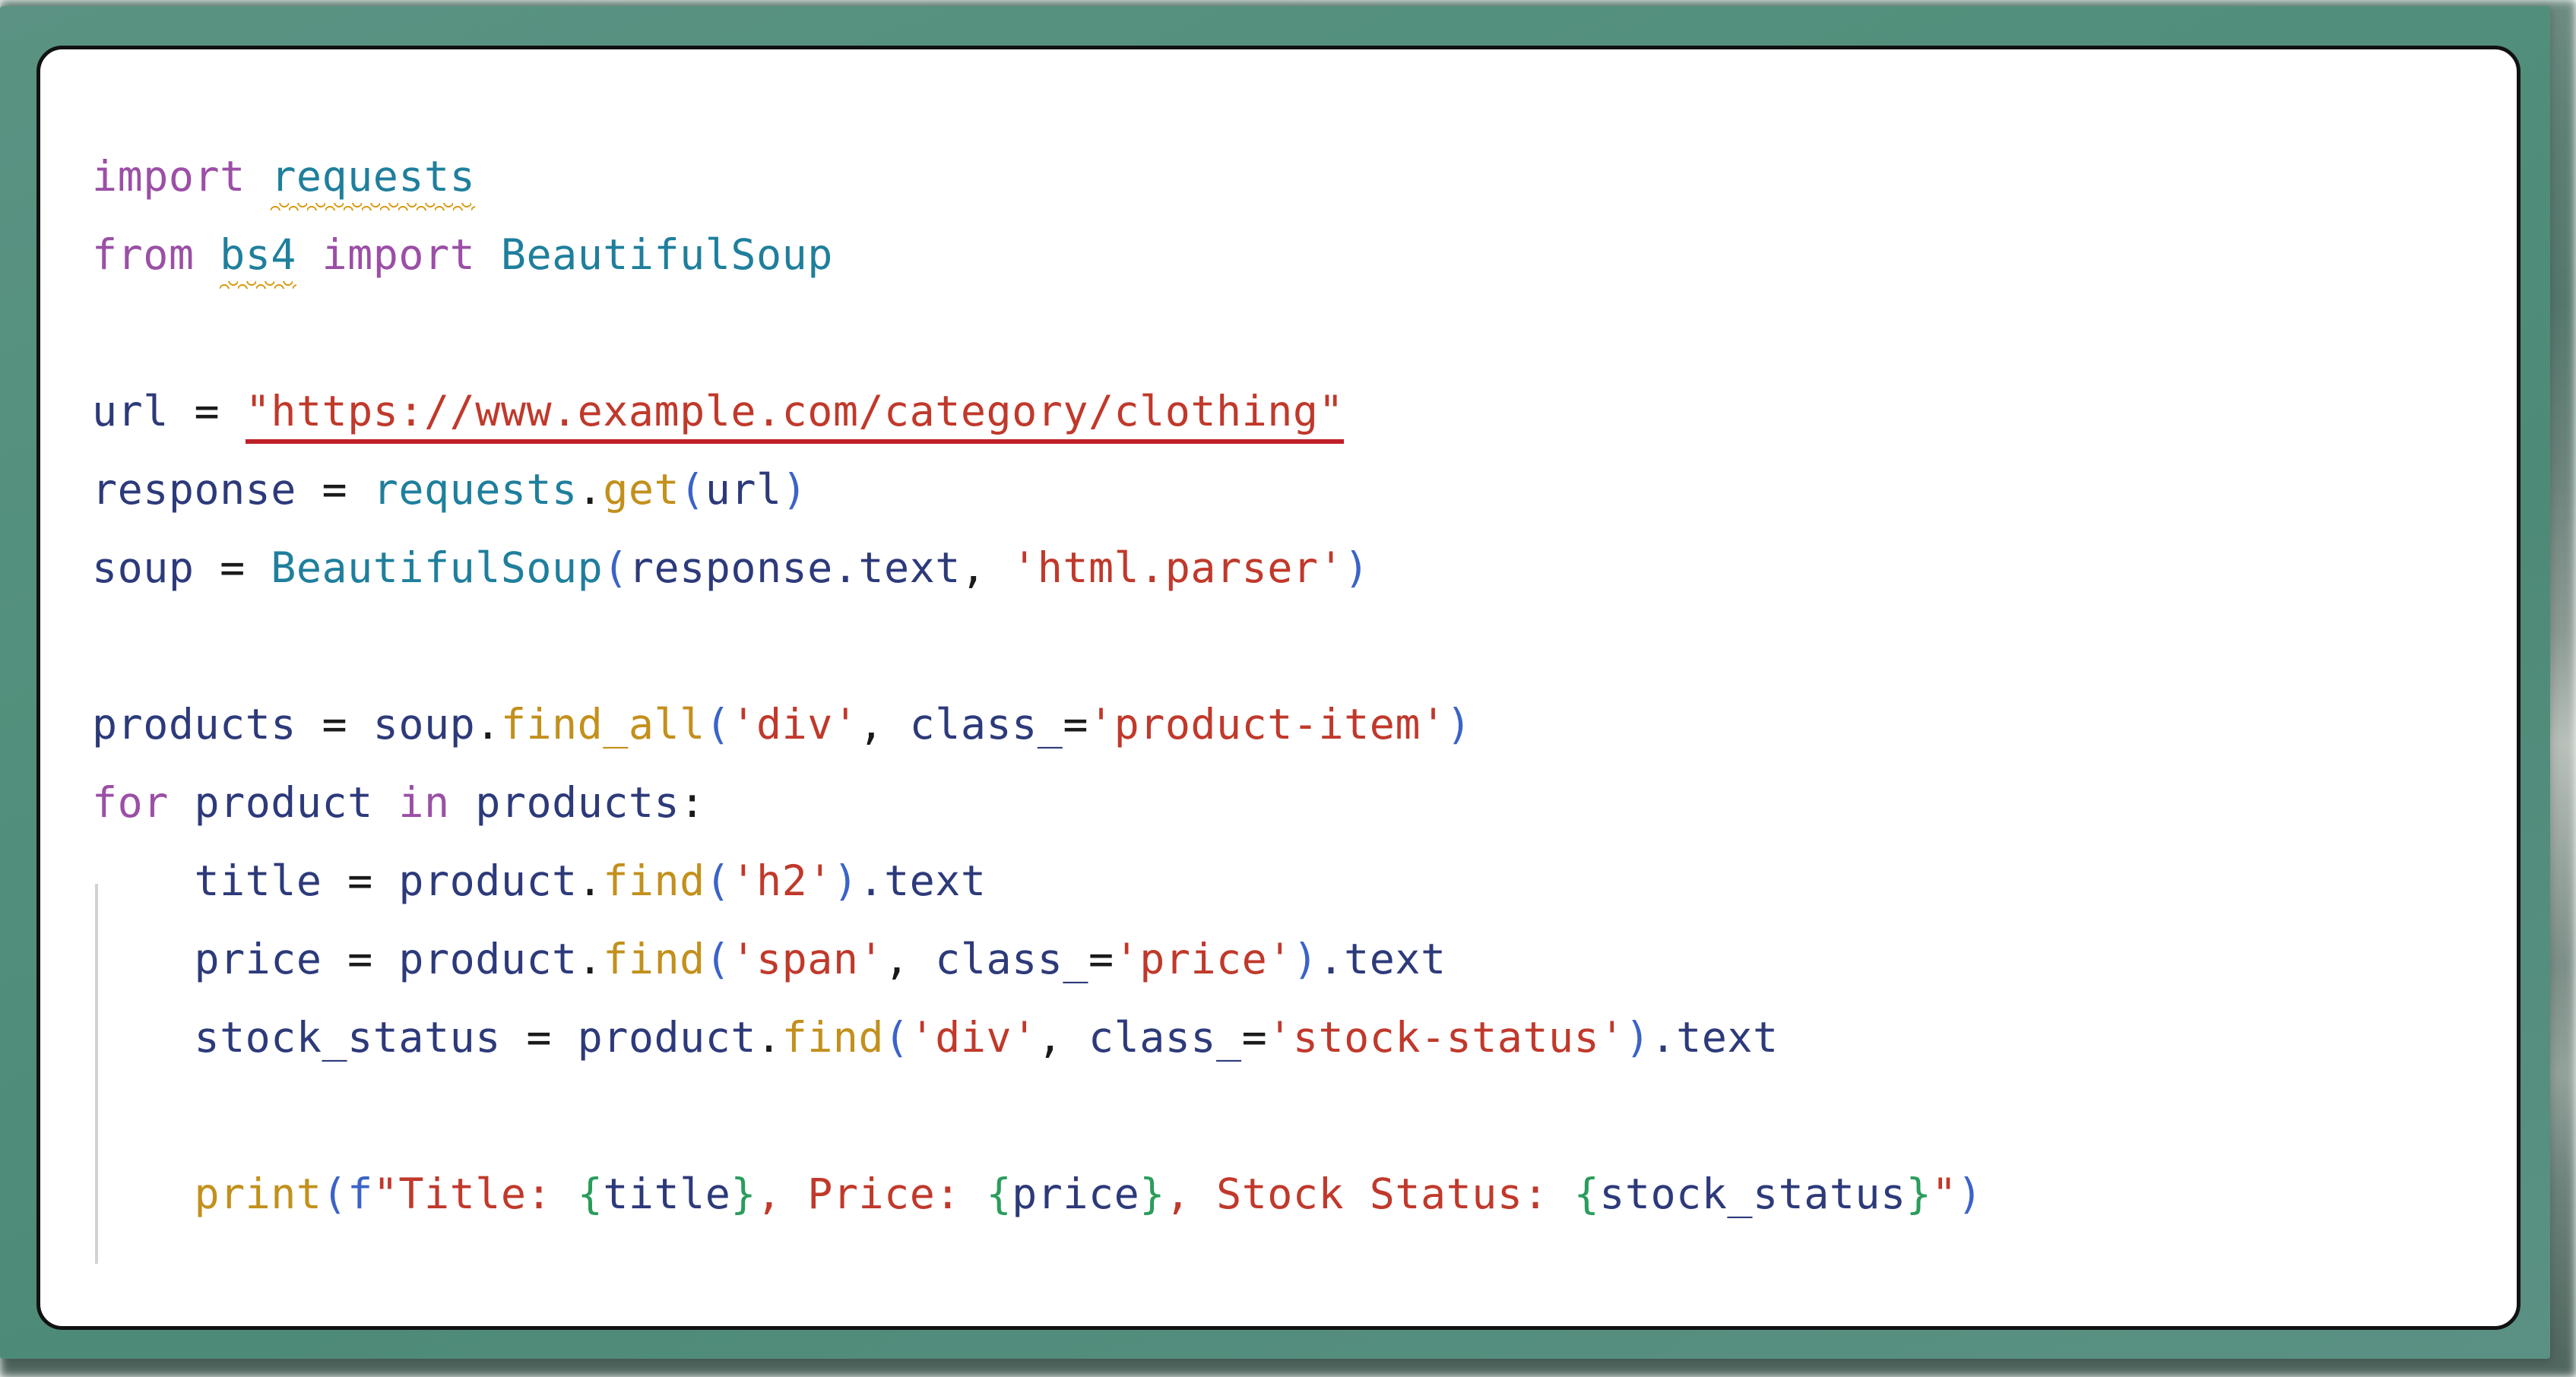 This screenshot has width=2576, height=1377. I want to click on code-token: ", so click(1944, 1194).